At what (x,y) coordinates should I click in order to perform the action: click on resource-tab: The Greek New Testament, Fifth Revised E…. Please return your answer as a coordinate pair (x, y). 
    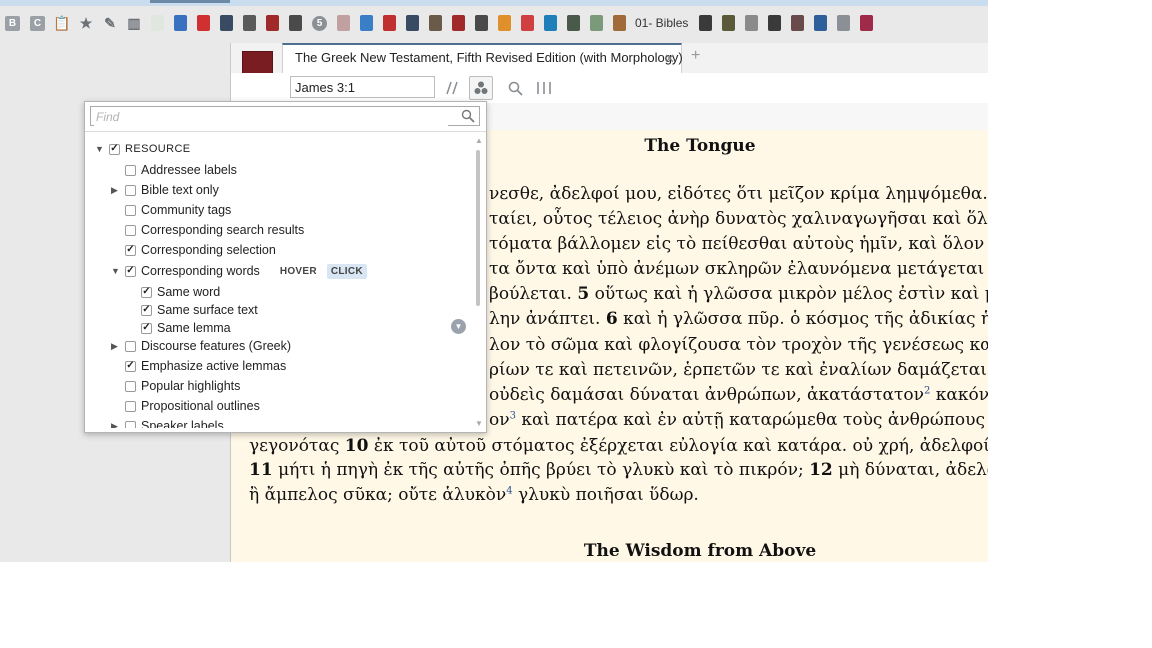
    Looking at the image, I should click on (482, 58).